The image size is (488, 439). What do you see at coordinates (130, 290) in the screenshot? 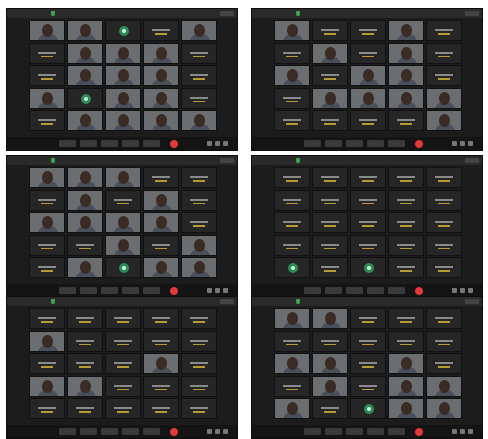
I see `chat-button: Chat` at bounding box center [130, 290].